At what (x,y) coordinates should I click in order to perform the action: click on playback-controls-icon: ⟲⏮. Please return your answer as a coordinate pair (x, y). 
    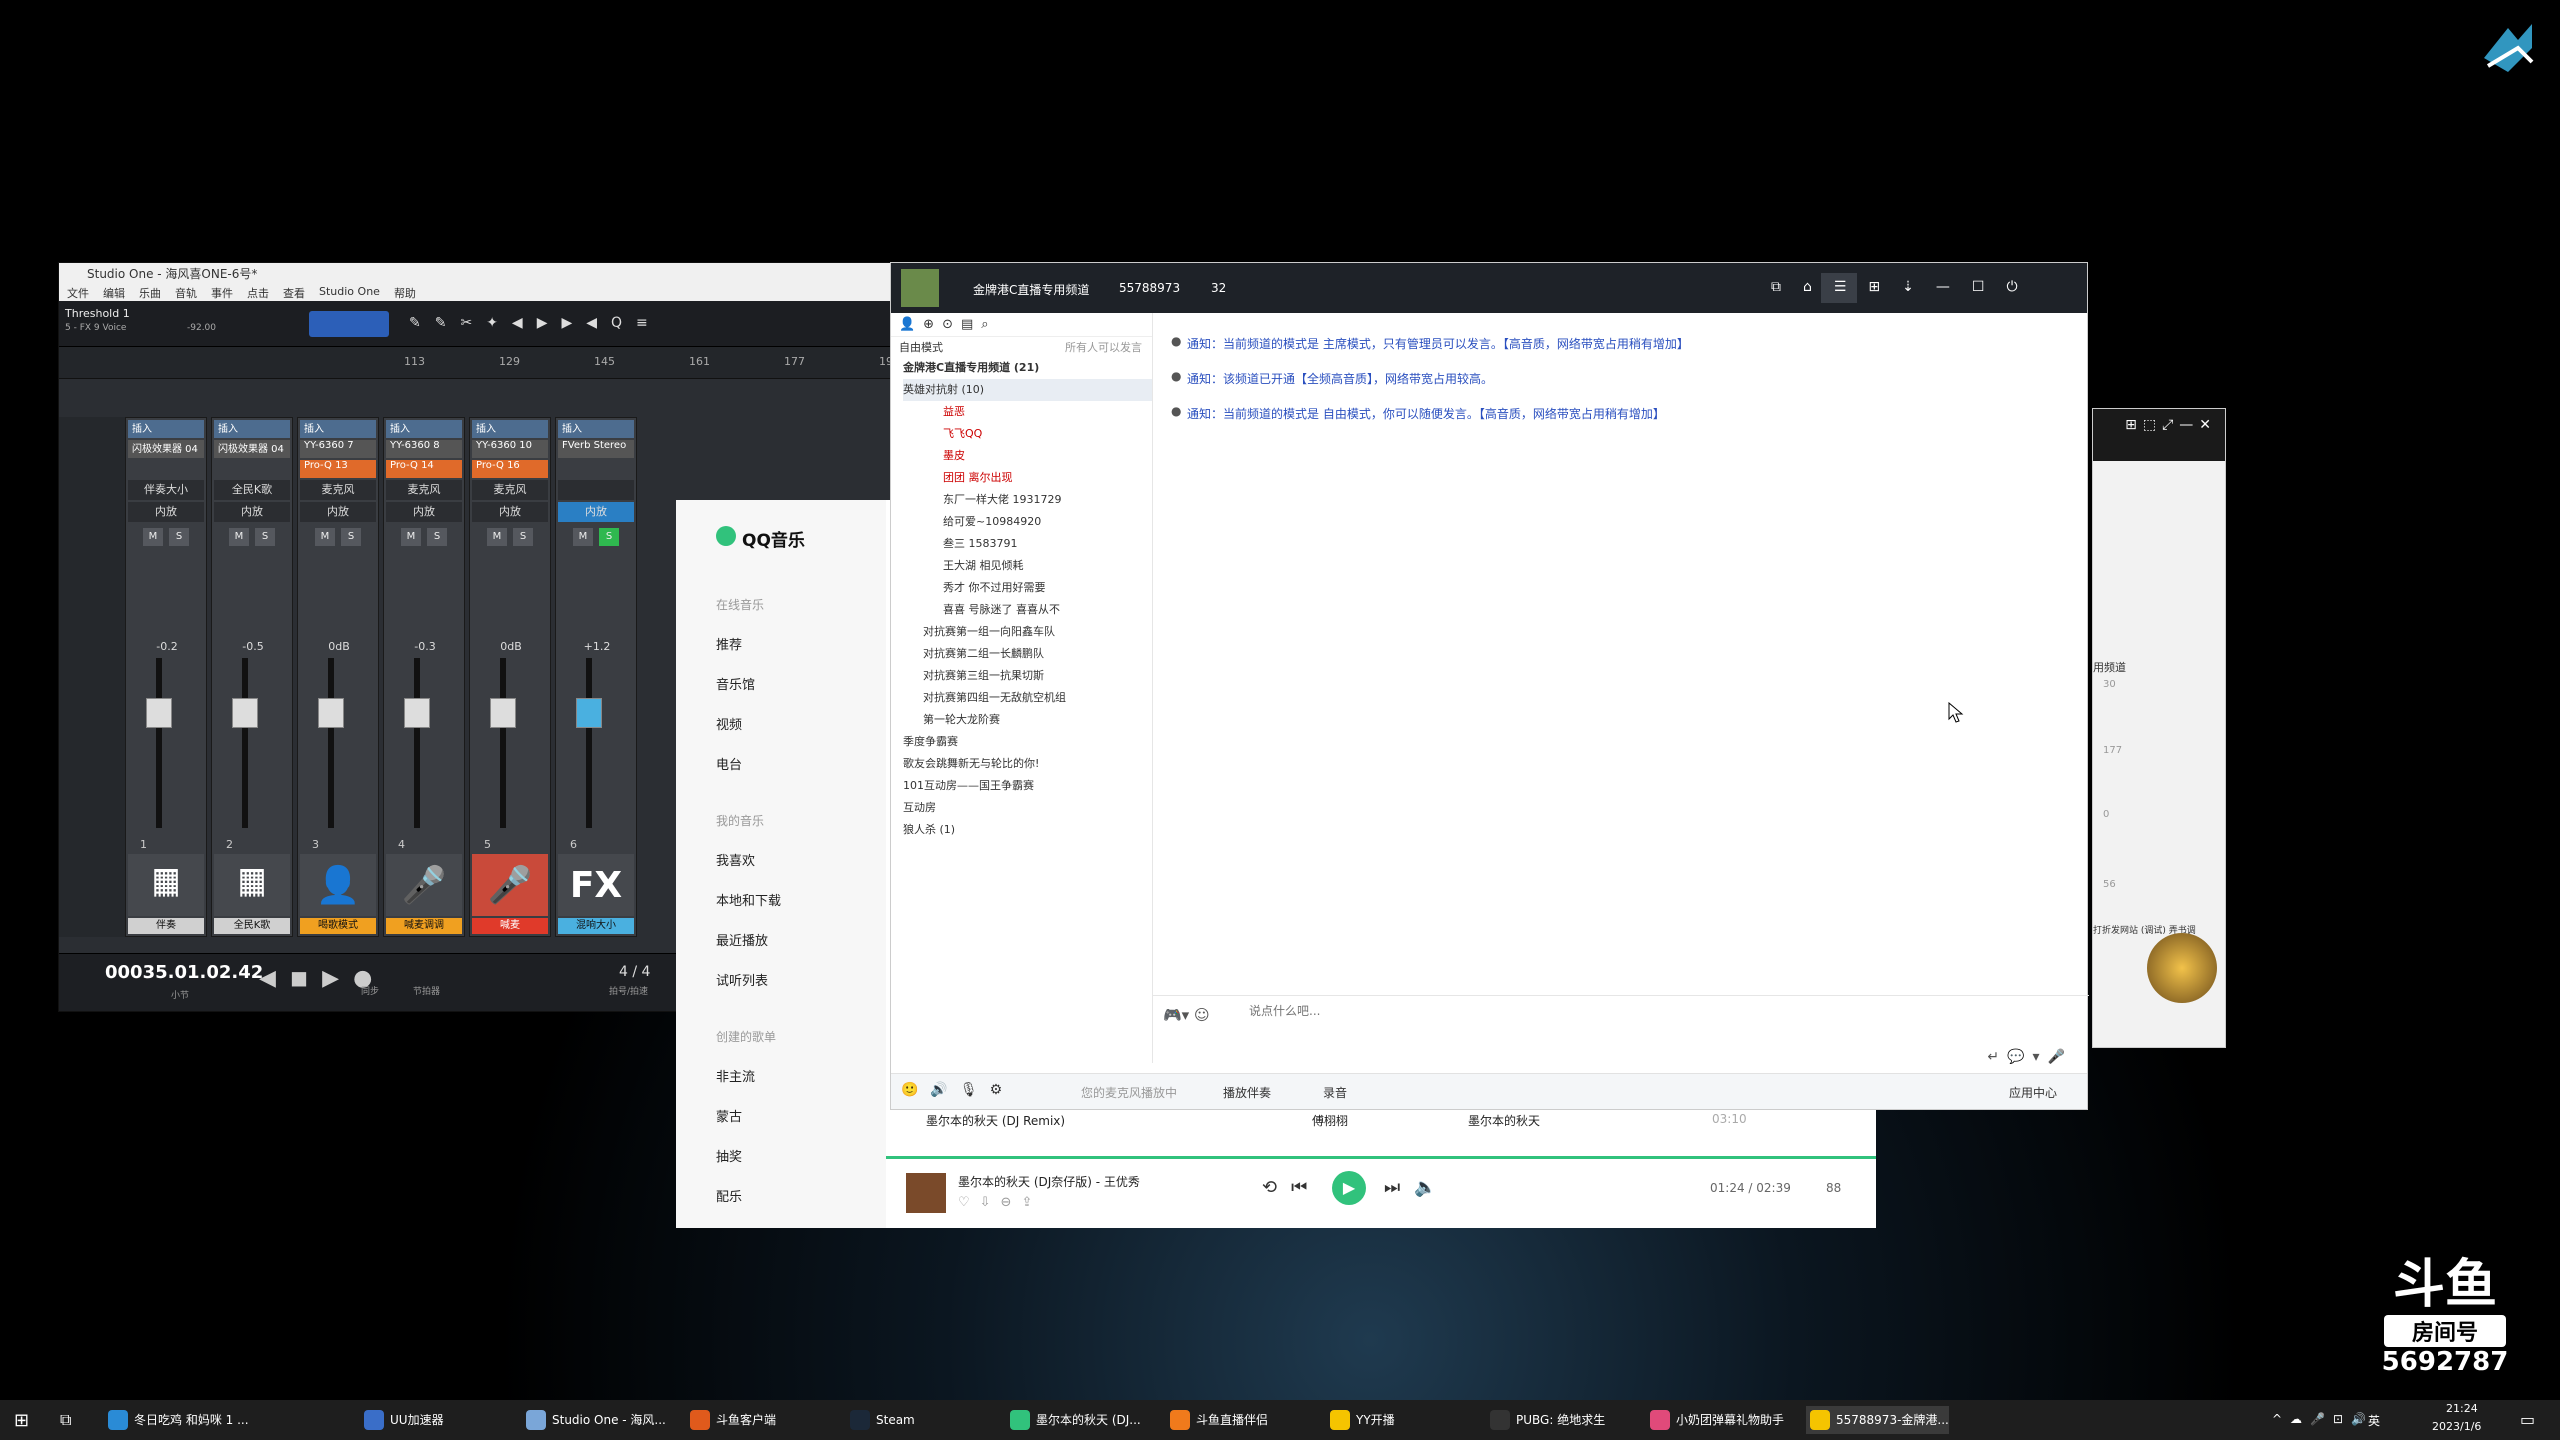
    Looking at the image, I should click on (1291, 1187).